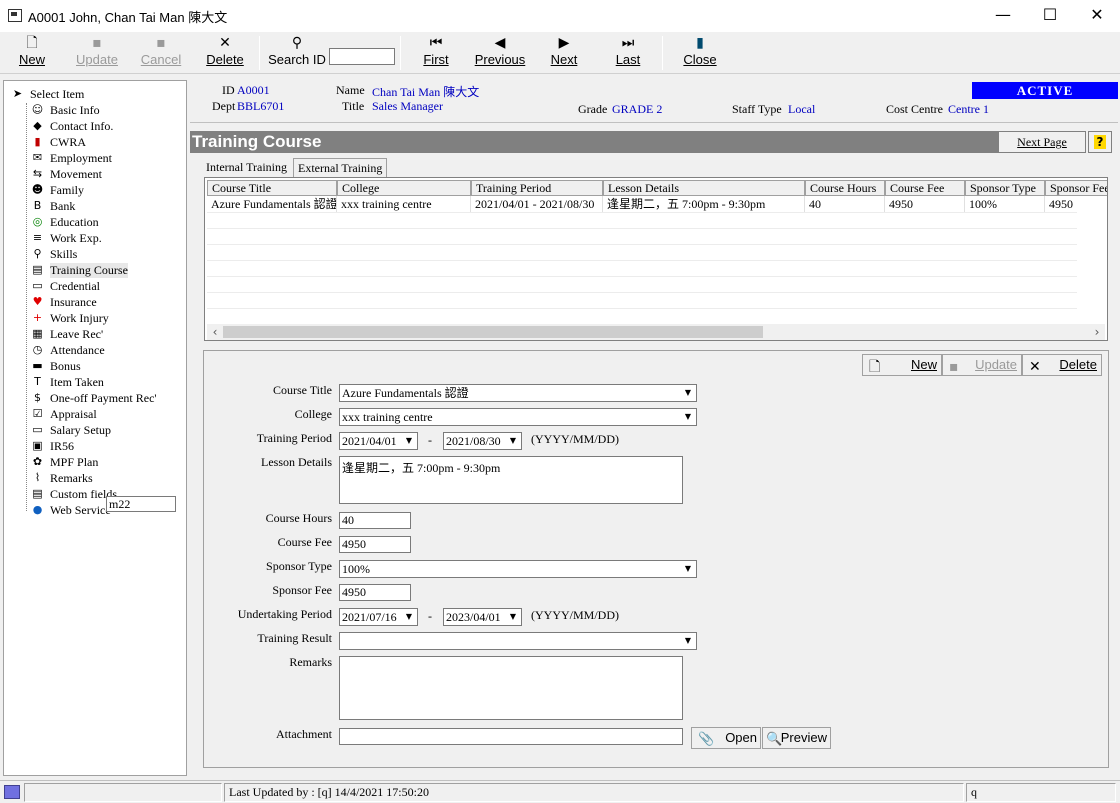  What do you see at coordinates (94, 478) in the screenshot?
I see `tree-item-remarks: ⌇ Remarks` at bounding box center [94, 478].